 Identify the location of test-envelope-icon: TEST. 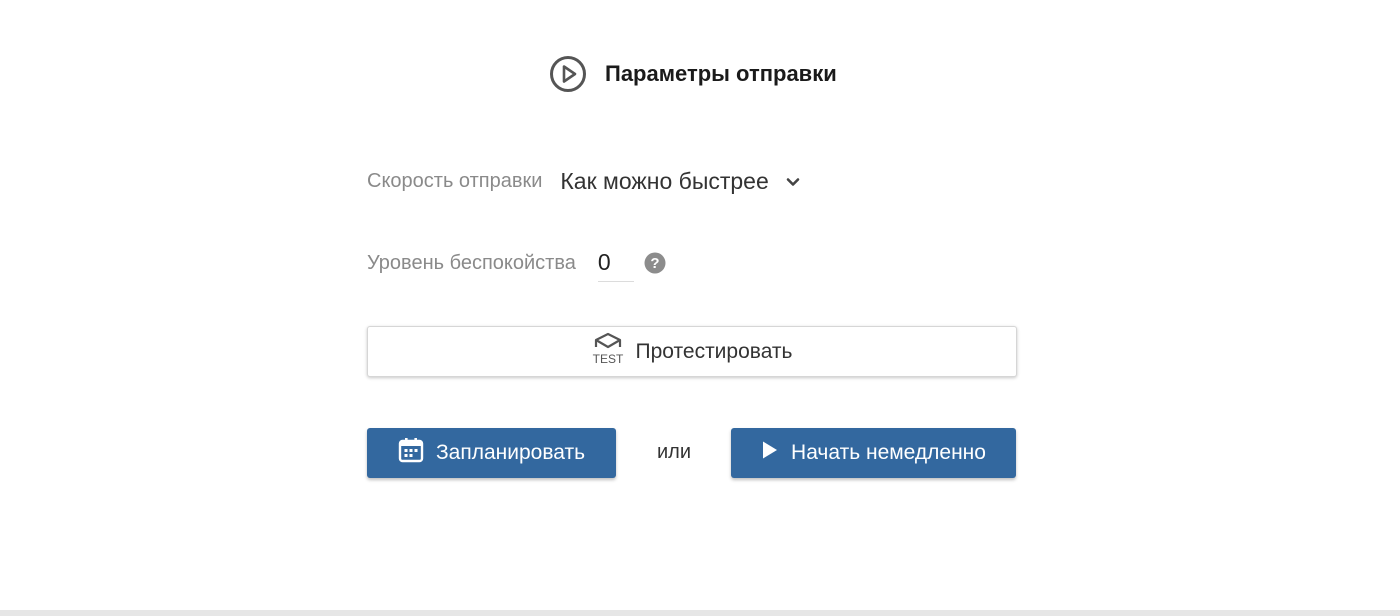
(608, 351).